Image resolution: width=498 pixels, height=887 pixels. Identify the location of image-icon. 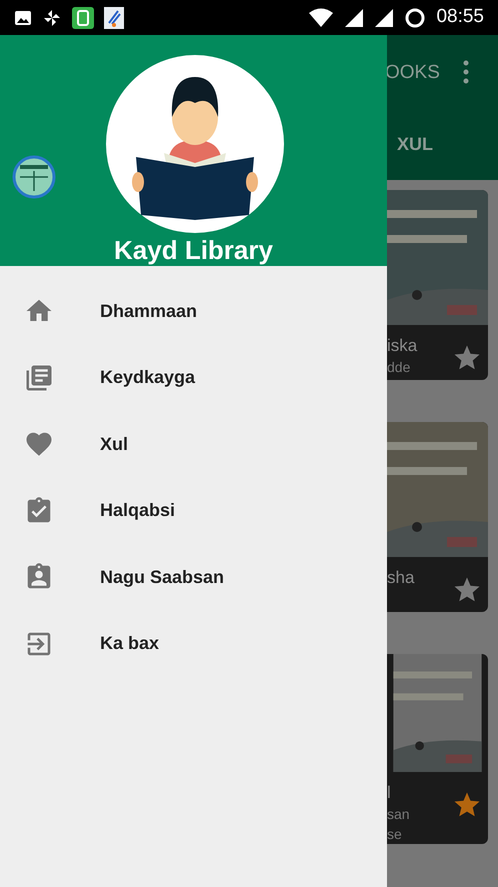
(23, 18).